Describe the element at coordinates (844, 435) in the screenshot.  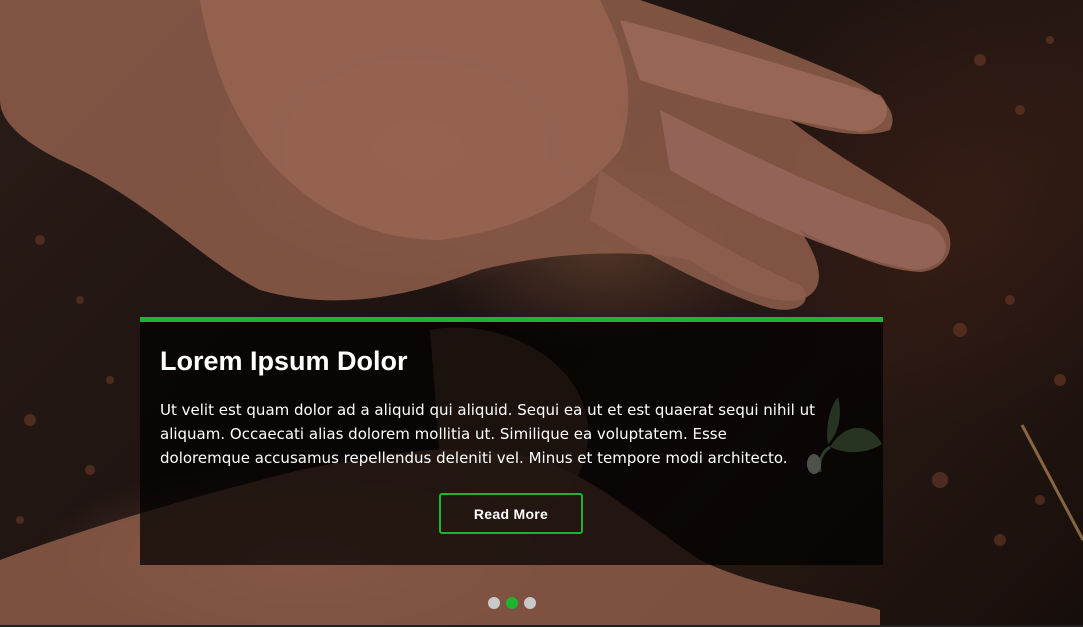
I see `seedling-icon` at that location.